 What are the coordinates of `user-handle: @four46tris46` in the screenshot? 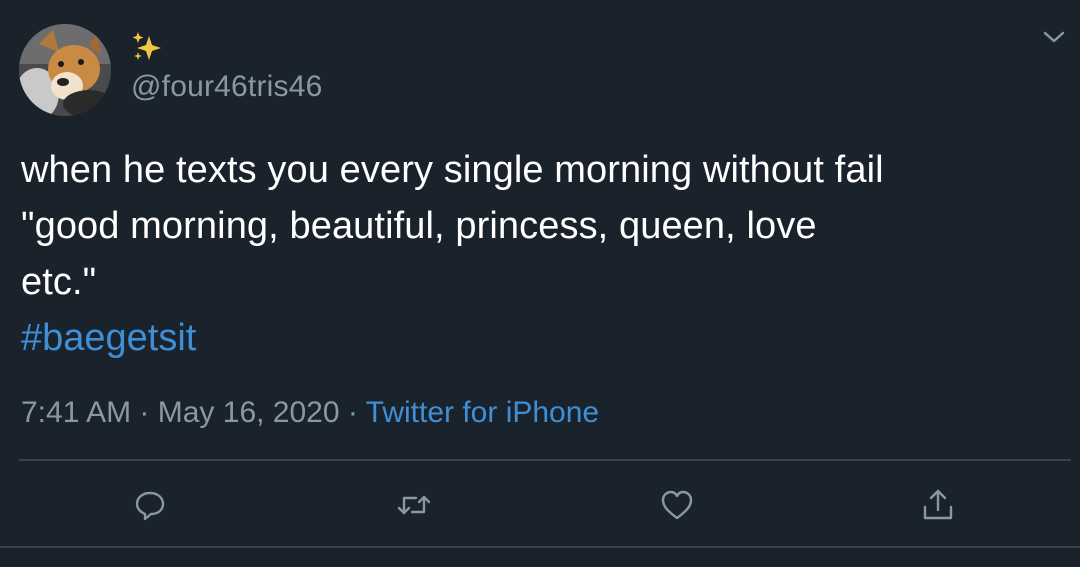 It's located at (226, 87).